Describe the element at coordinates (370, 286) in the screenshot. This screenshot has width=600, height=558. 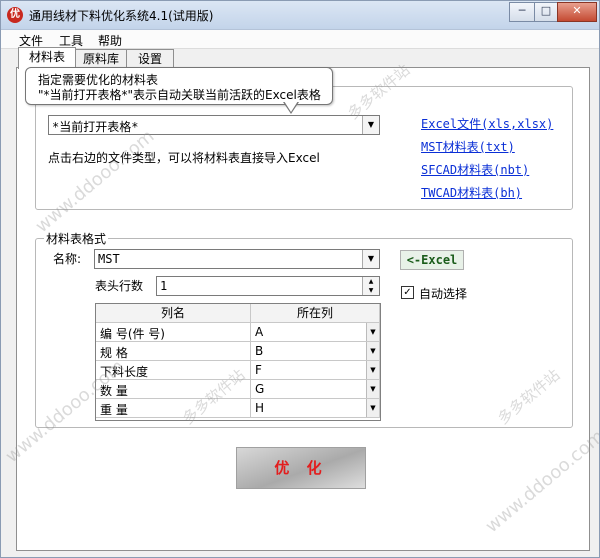
I see `spin-arrows-icon: ▲ ▼` at that location.